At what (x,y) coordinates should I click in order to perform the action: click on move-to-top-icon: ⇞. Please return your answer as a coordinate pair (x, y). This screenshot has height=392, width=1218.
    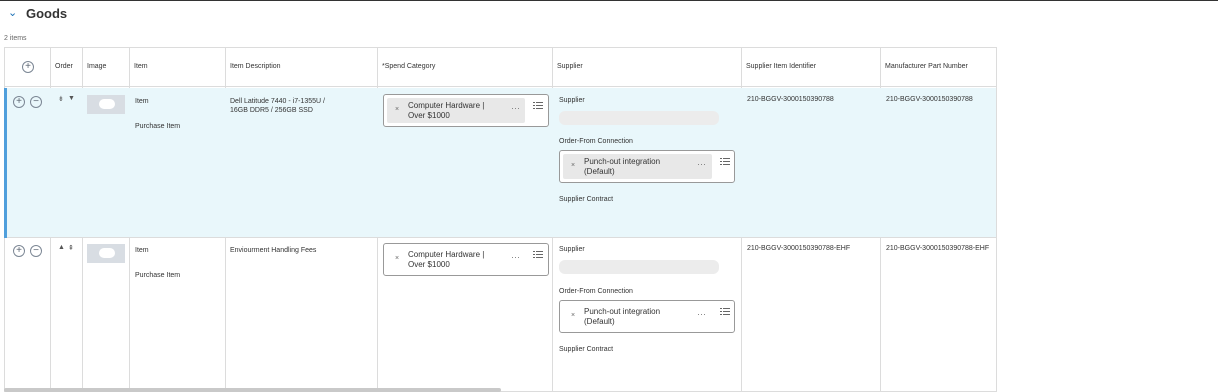
    Looking at the image, I should click on (71, 248).